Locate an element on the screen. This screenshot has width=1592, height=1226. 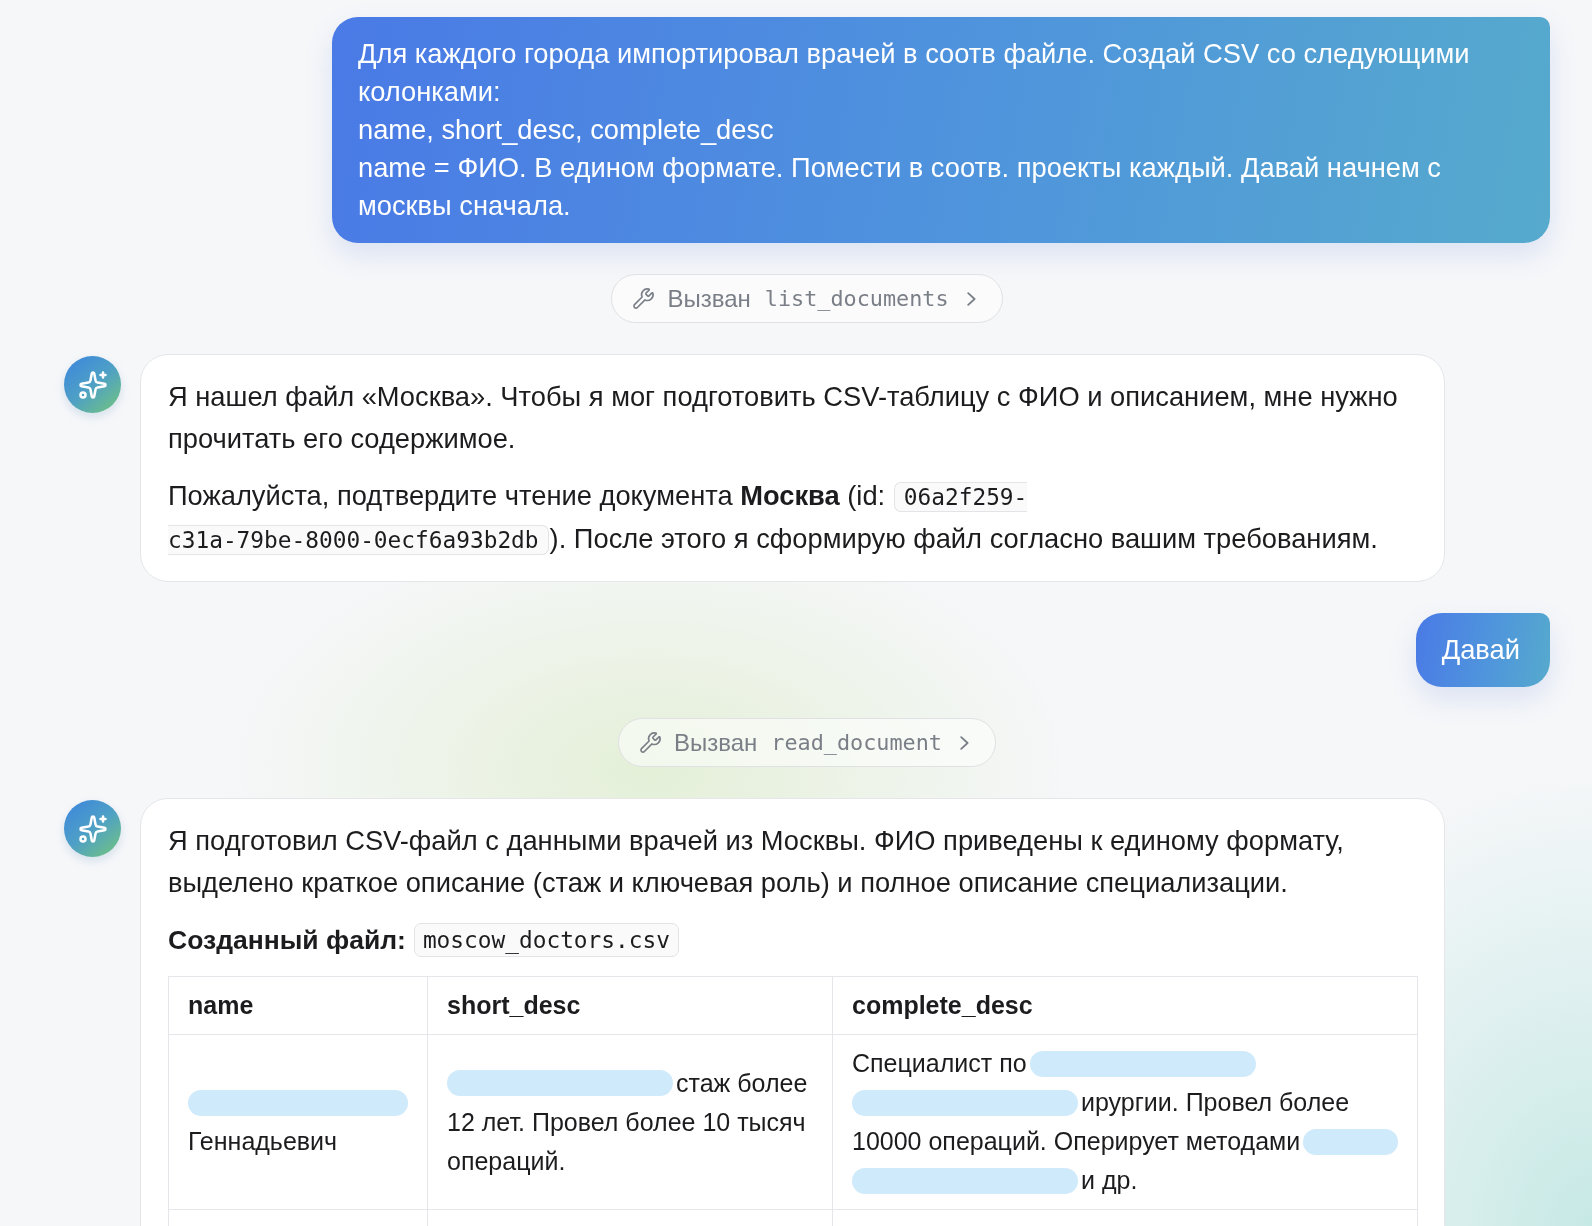
cell-text: и др. is located at coordinates (1109, 1180).